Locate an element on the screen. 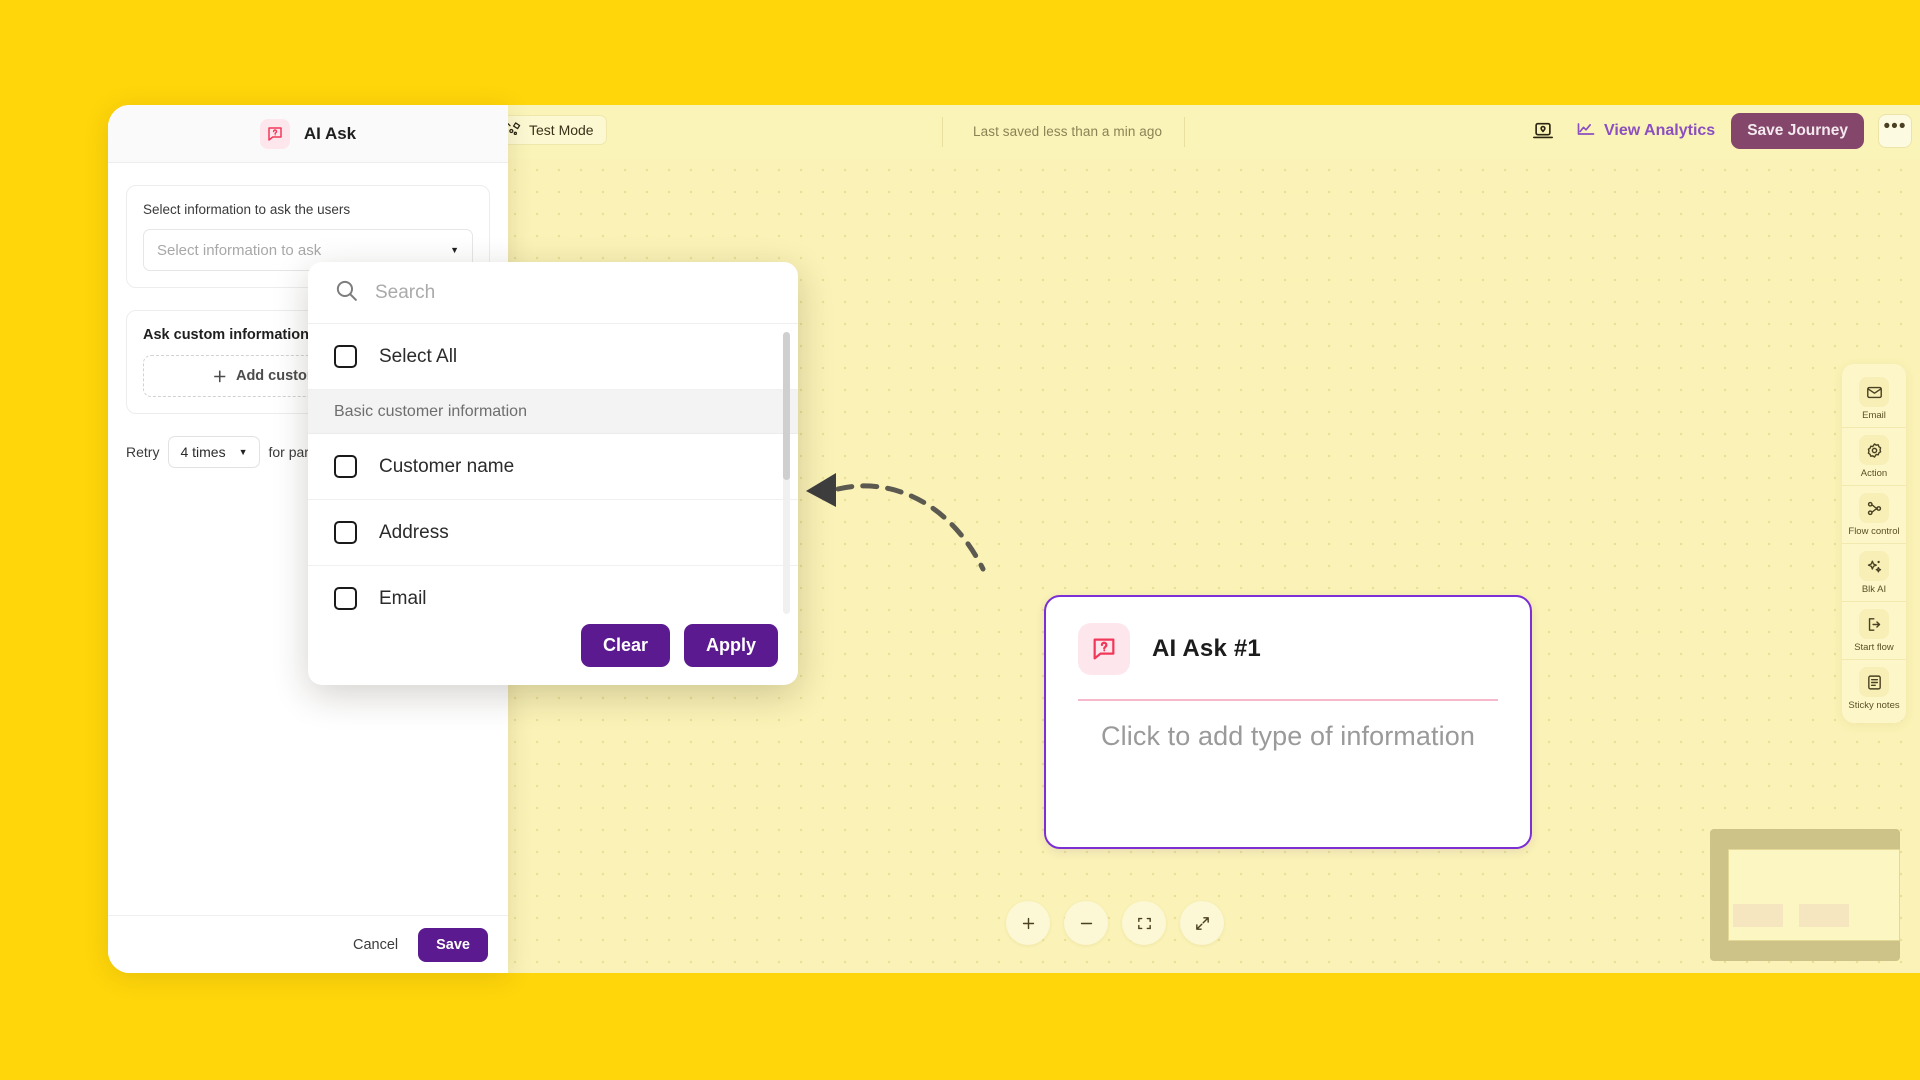 The width and height of the screenshot is (1920, 1080). tool-item-start-flow: Start flow is located at coordinates (1874, 631).